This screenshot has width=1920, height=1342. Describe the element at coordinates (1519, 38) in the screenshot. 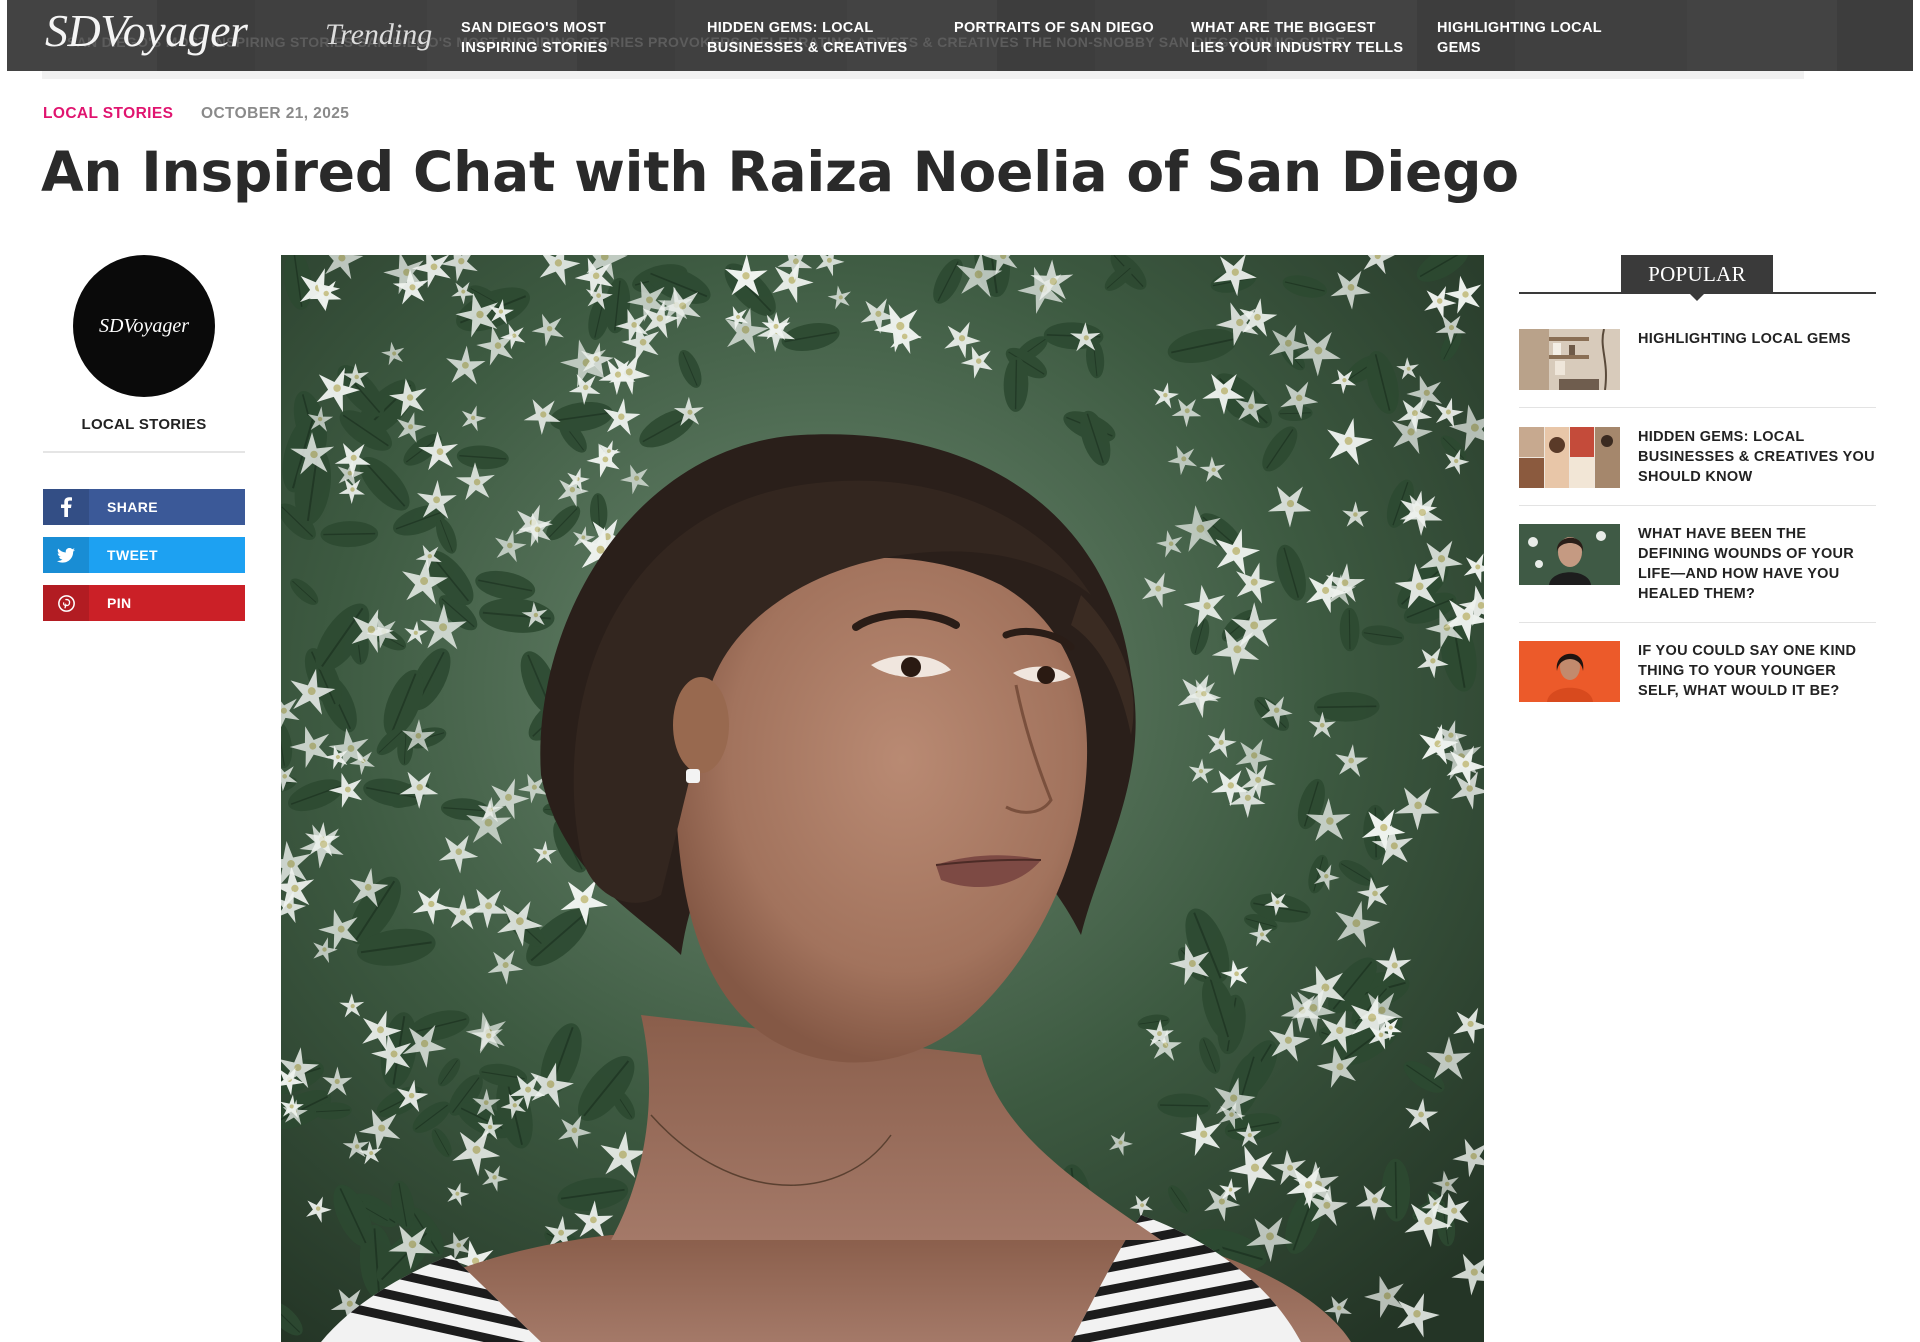

I see `nav-link-local-gems: HIGHLIGHTING LOCAL GEMS` at that location.